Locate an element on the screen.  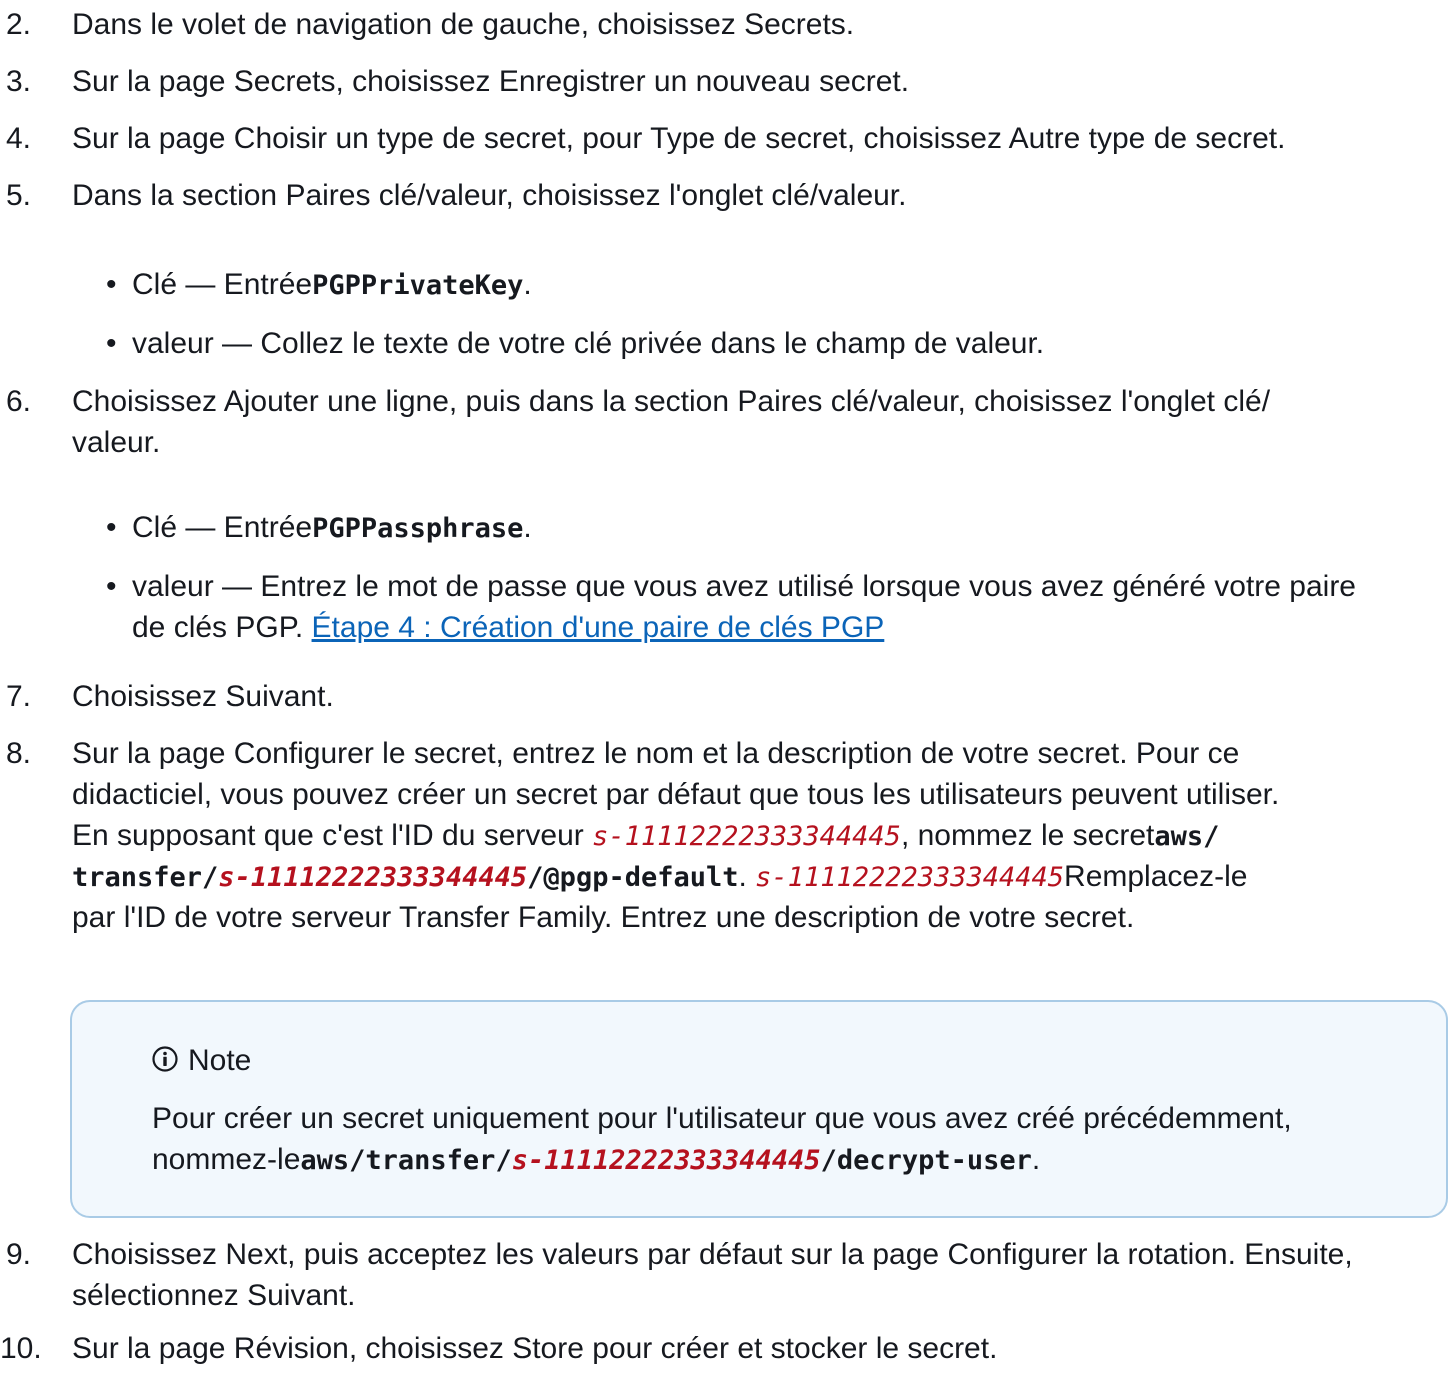
step-number: 5. is located at coordinates (19, 195).